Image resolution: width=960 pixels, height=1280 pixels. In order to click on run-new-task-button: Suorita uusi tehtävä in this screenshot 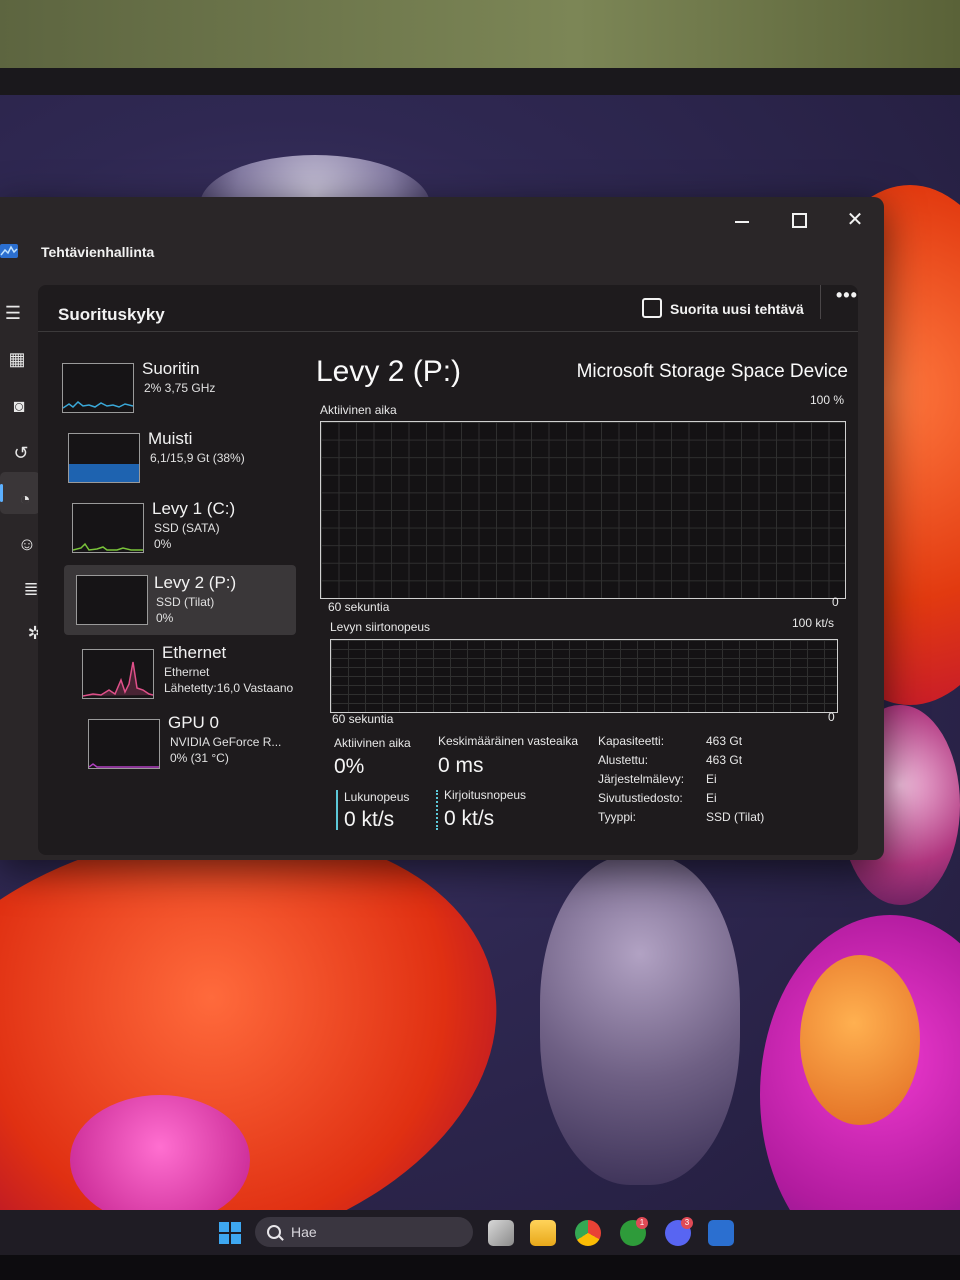, I will do `click(723, 309)`.